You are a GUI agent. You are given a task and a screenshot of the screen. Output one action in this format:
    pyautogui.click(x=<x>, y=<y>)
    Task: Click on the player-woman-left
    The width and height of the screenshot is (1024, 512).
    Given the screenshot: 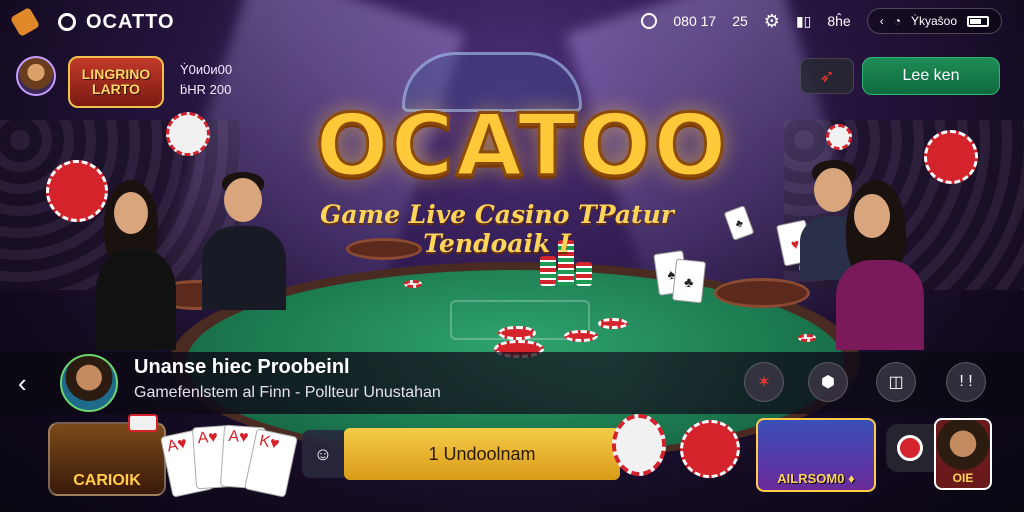 What is the action you would take?
    pyautogui.click(x=136, y=265)
    